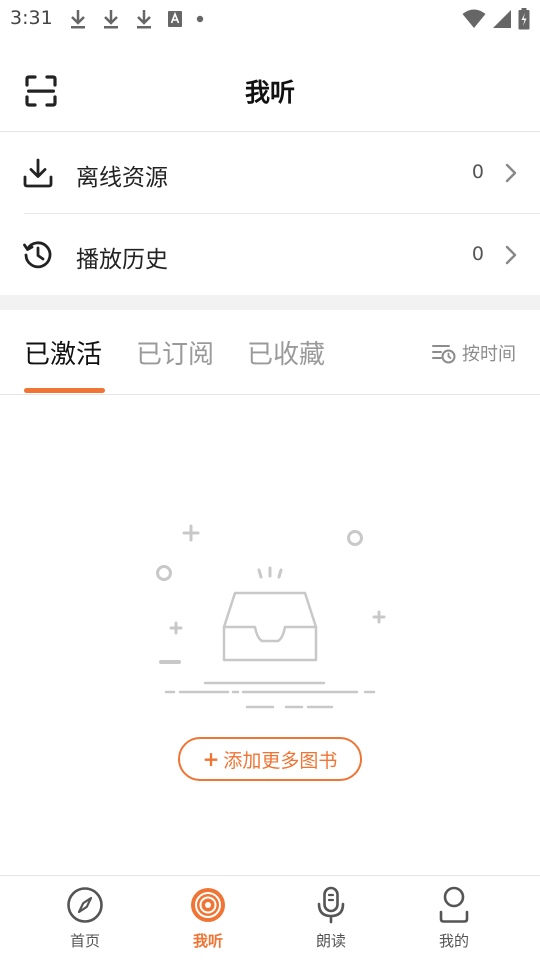 The width and height of the screenshot is (540, 960). Describe the element at coordinates (444, 354) in the screenshot. I see `sort-time-icon` at that location.